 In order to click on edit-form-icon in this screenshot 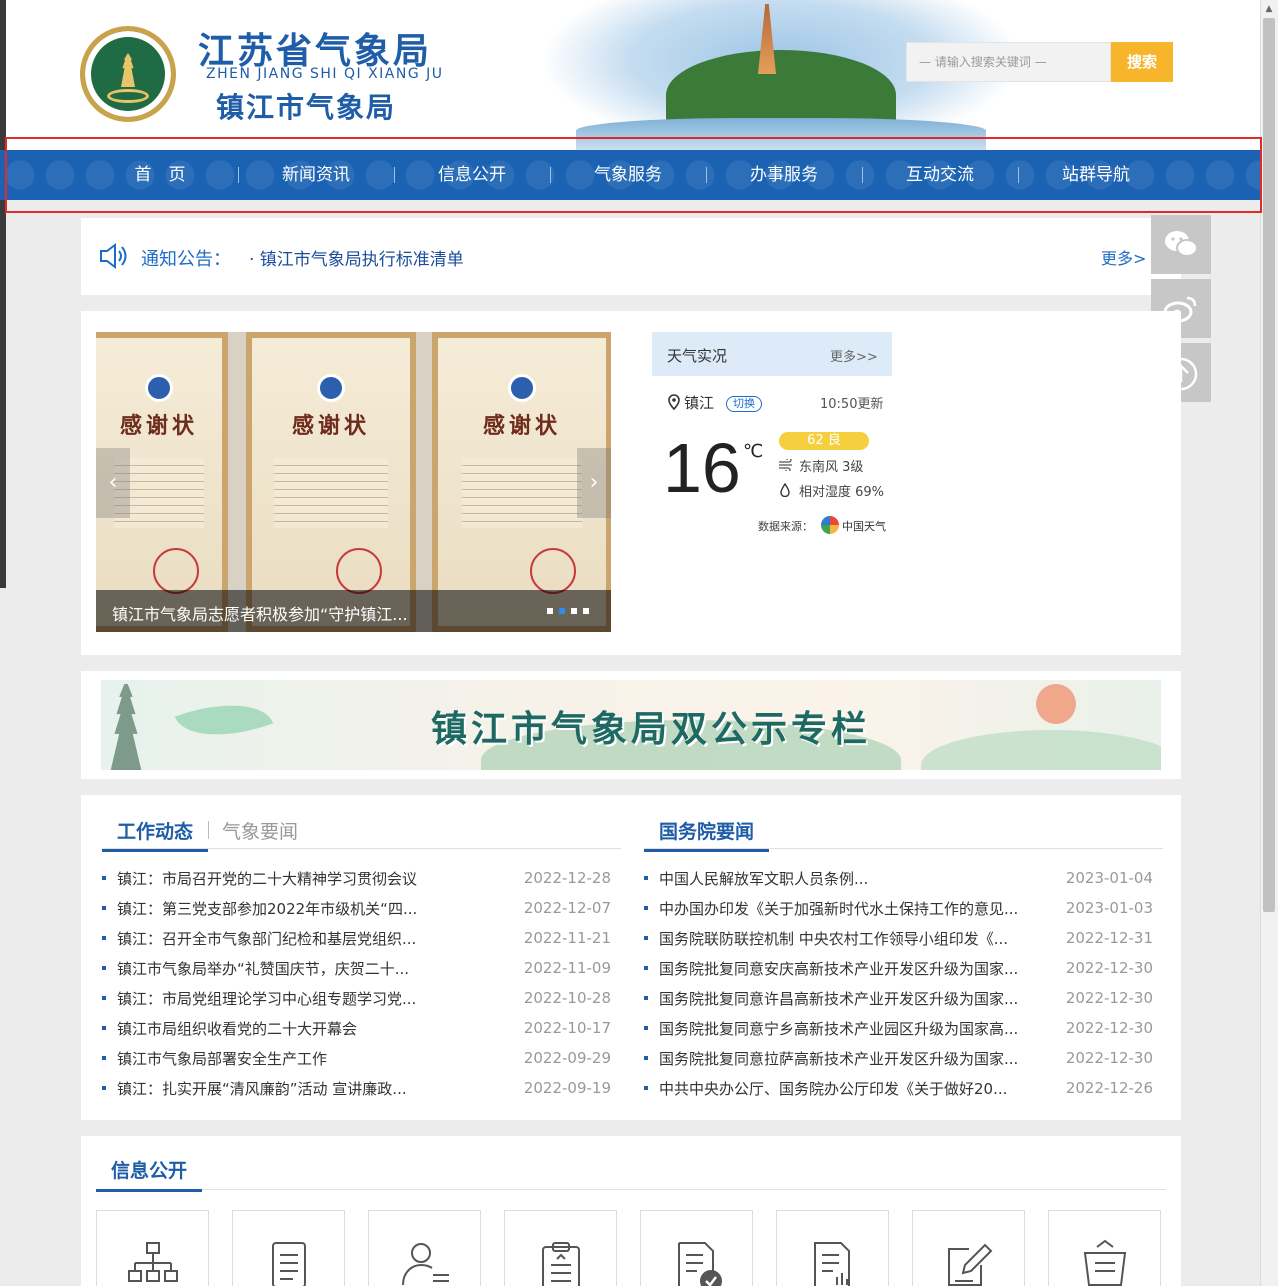, I will do `click(970, 1264)`.